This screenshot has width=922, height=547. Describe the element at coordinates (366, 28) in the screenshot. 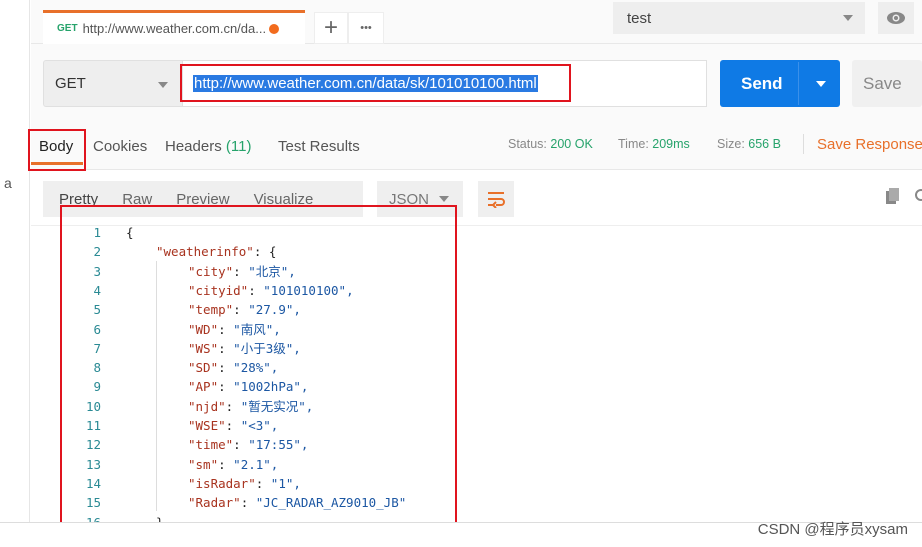

I see `more-tabs-button: •••` at that location.